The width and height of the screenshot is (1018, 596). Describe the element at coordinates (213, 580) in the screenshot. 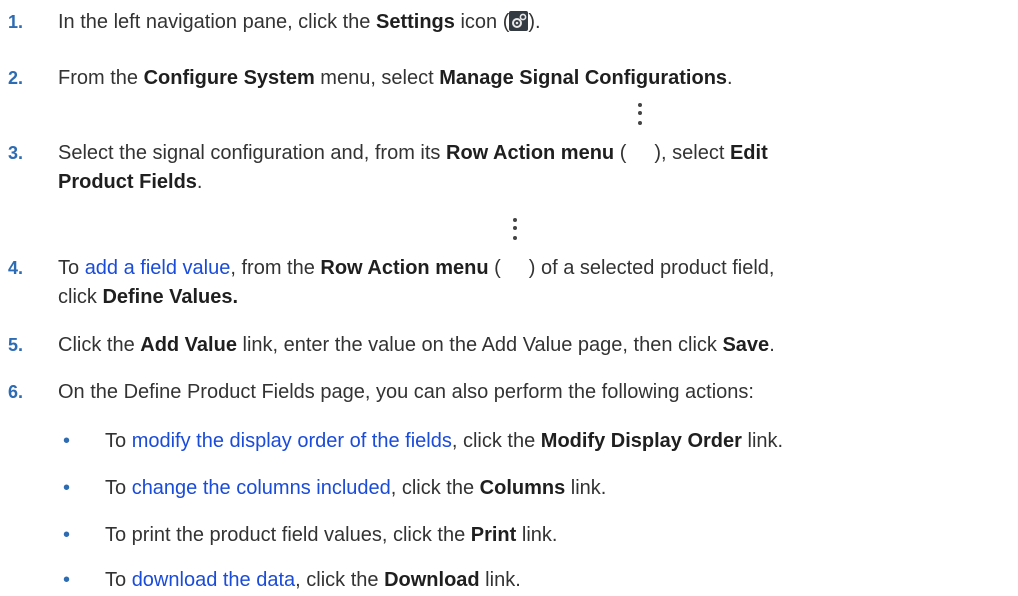

I see `download-data-link: download the data` at that location.